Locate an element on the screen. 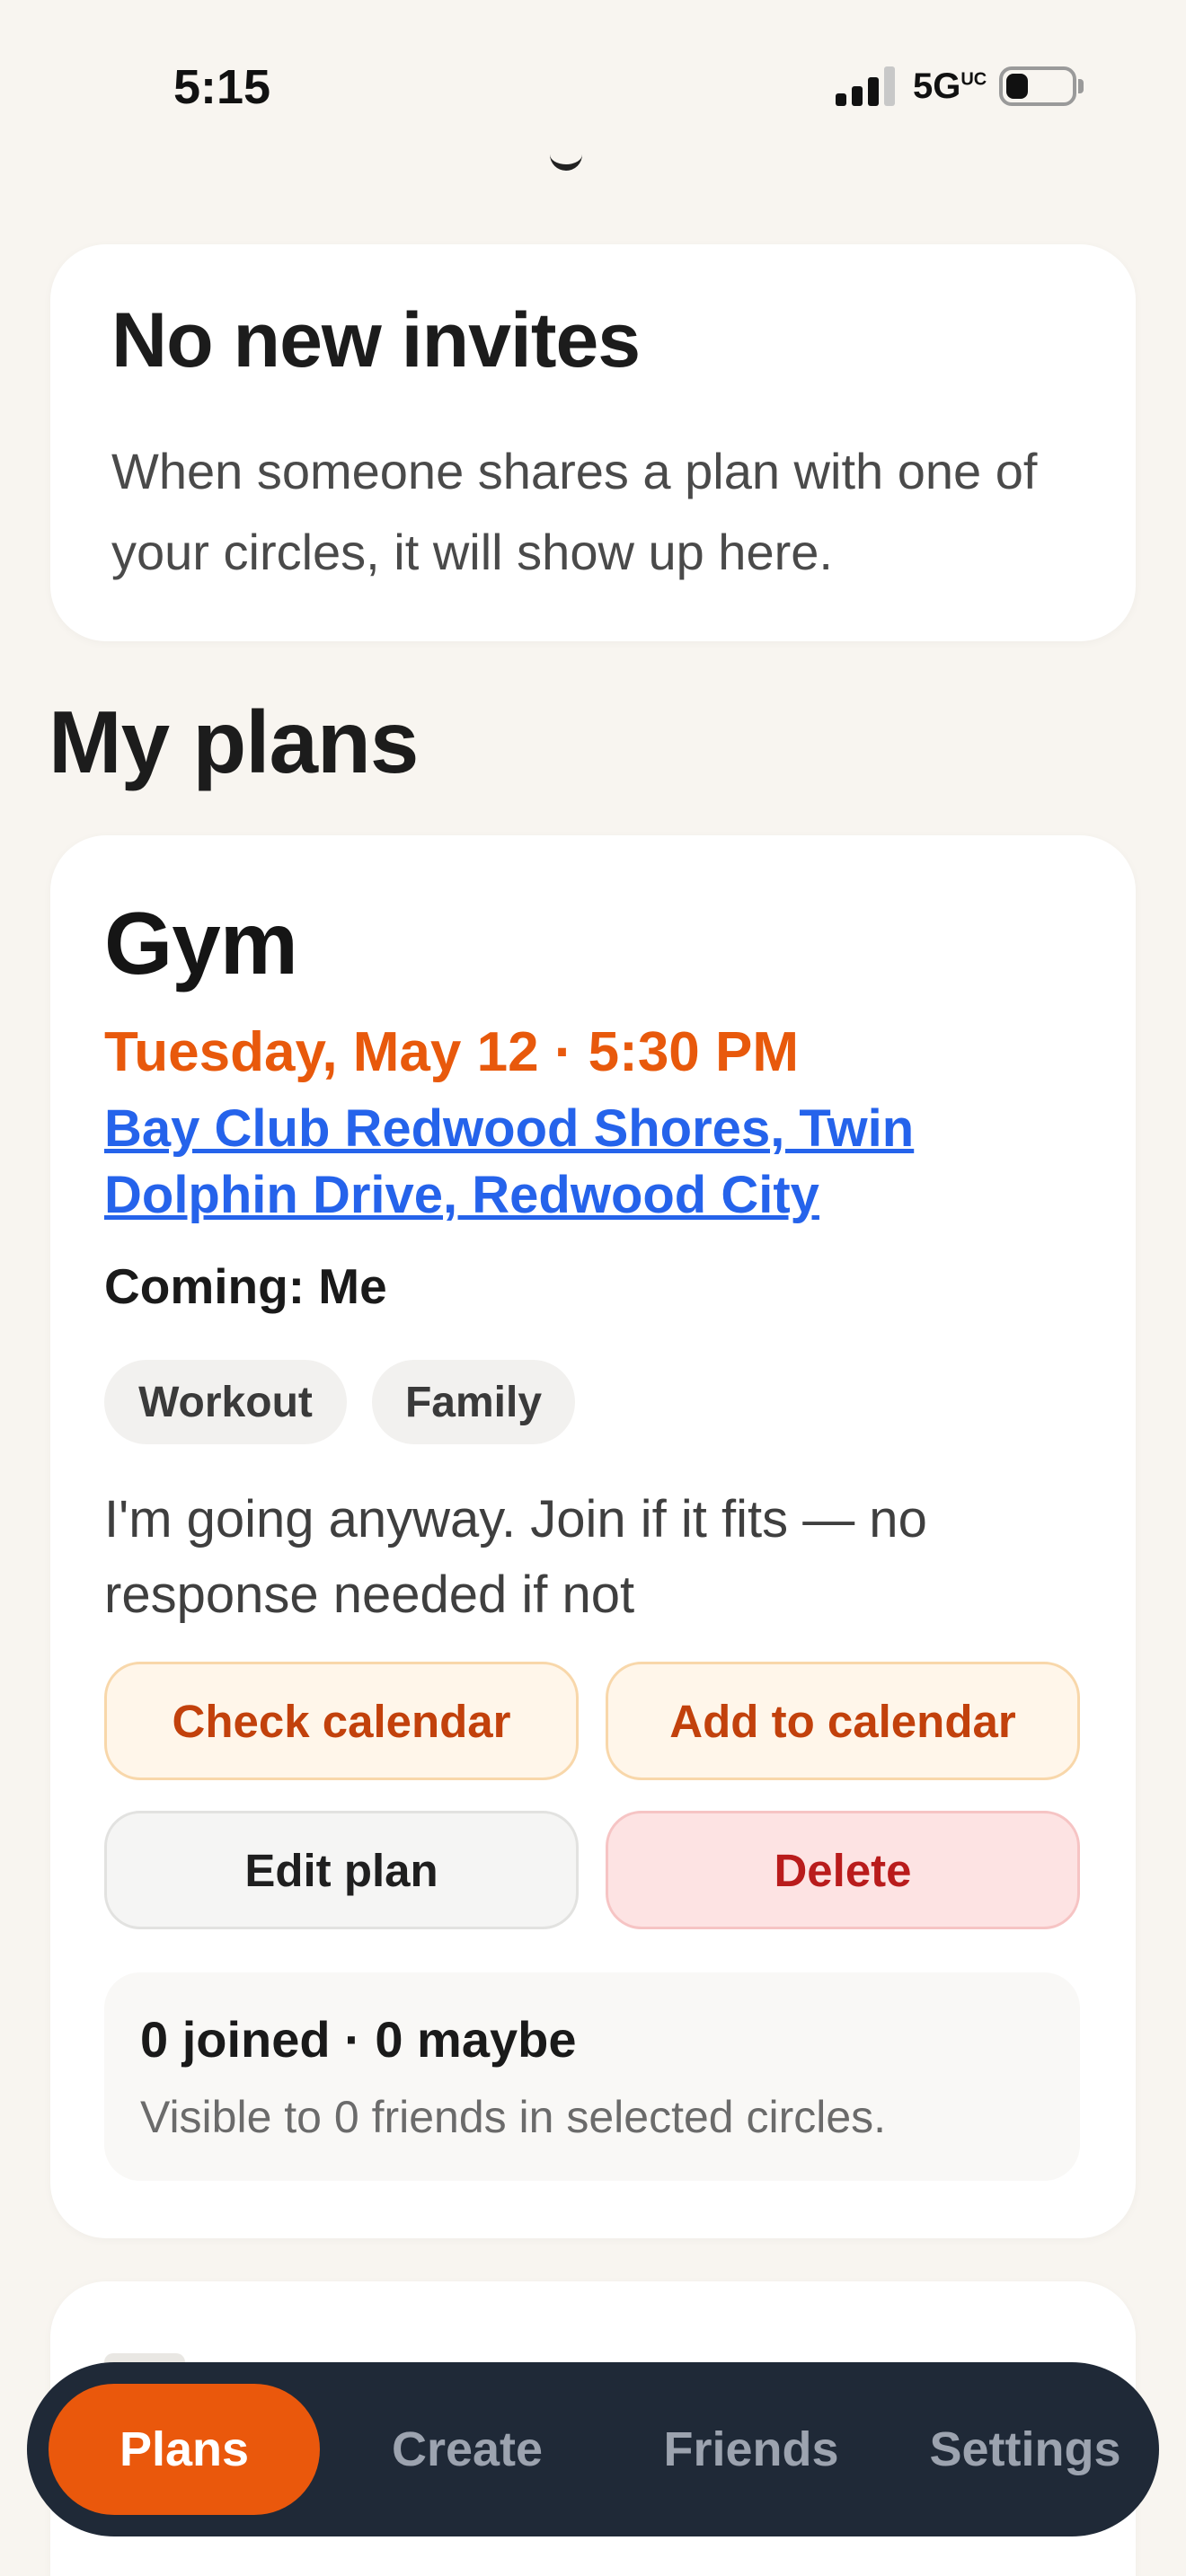 The width and height of the screenshot is (1186, 2576). tag-chip: Family is located at coordinates (473, 1402).